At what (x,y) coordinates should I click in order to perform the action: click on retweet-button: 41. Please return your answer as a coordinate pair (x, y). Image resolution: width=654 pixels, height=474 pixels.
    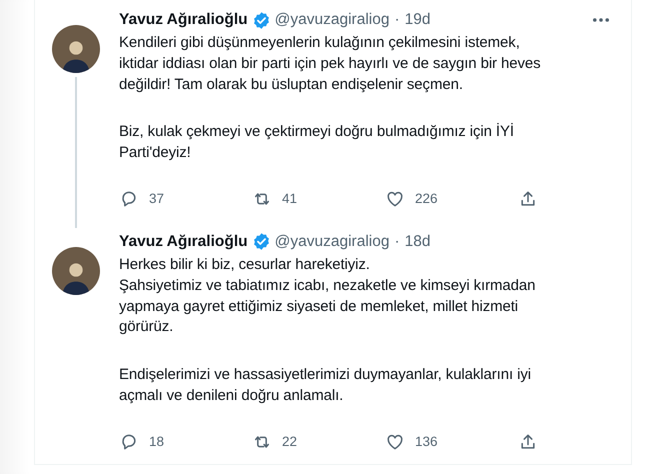
    Looking at the image, I should click on (318, 198).